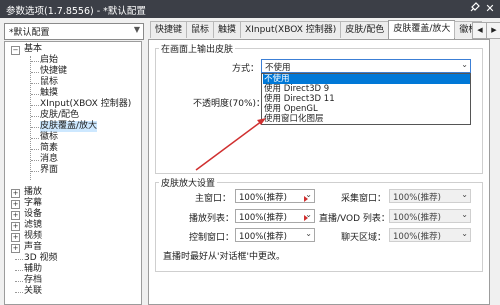  Describe the element at coordinates (230, 144) in the screenshot. I see `annotation-arrow-icon` at that location.